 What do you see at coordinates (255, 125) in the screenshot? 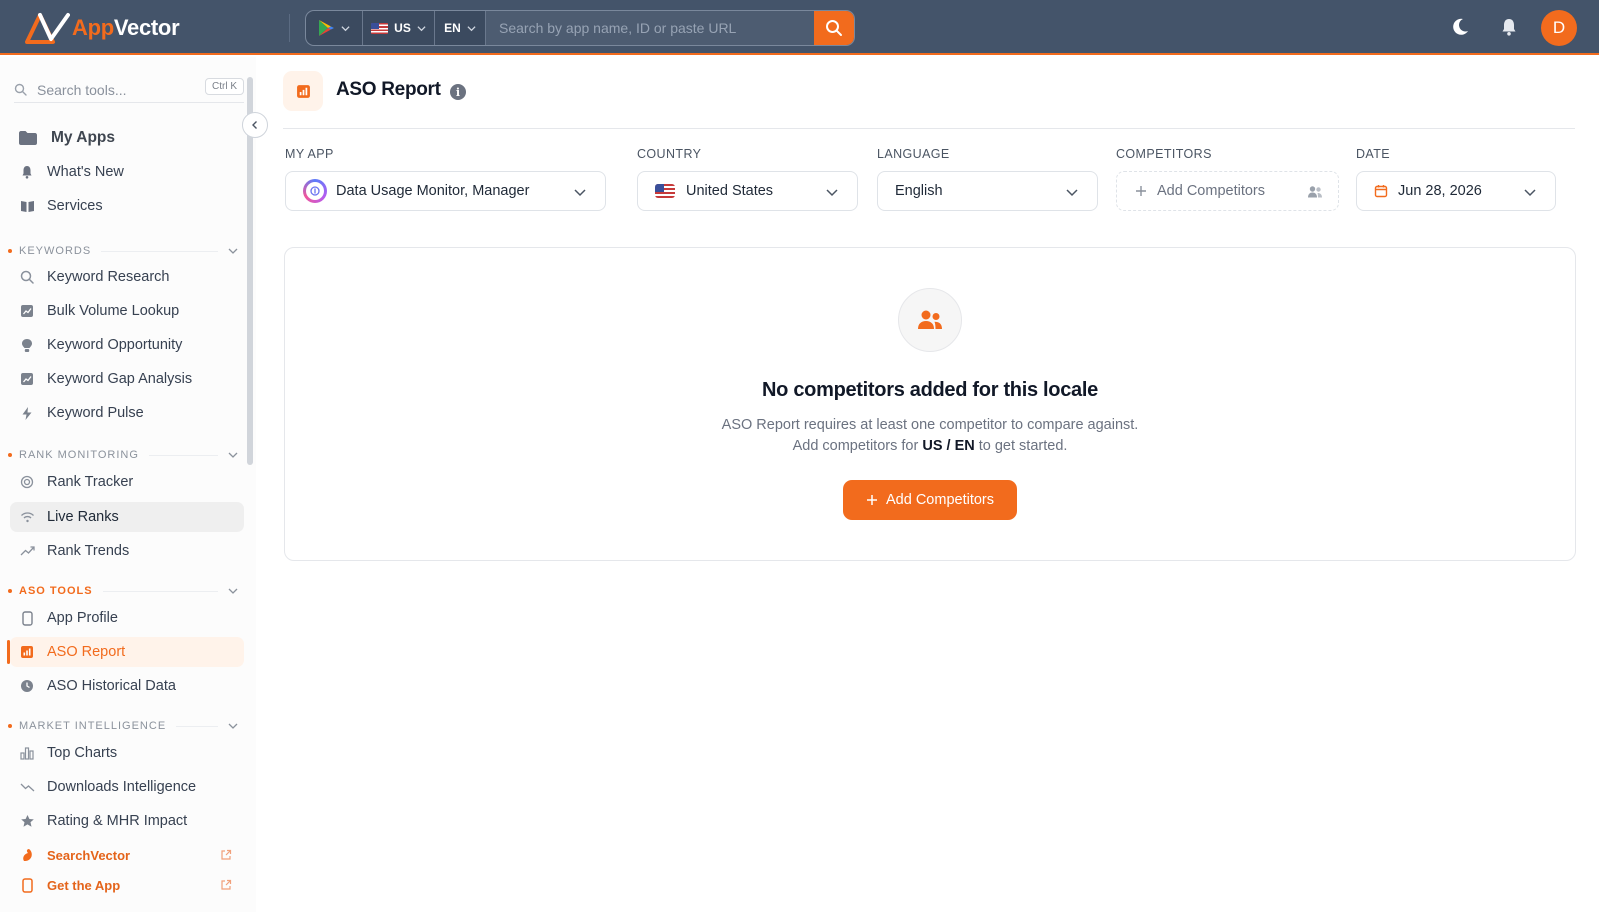
I see `sidebar-collapse-button` at bounding box center [255, 125].